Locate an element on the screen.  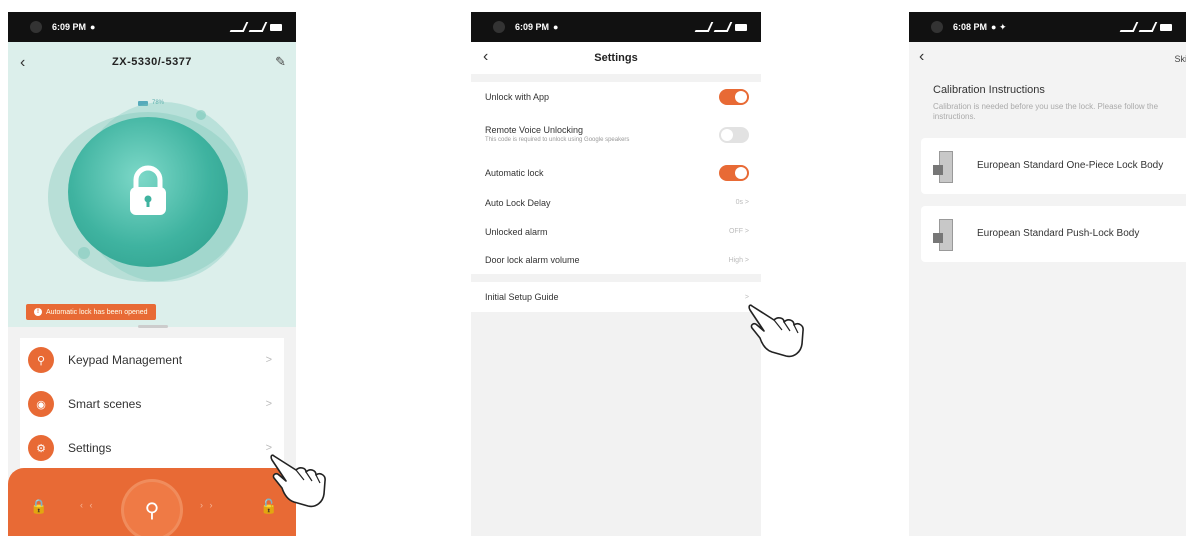
unlock-slider-bar: 🔒 ‹ ‹ ⚲ › › 🔓 is located at coordinates (152, 502).